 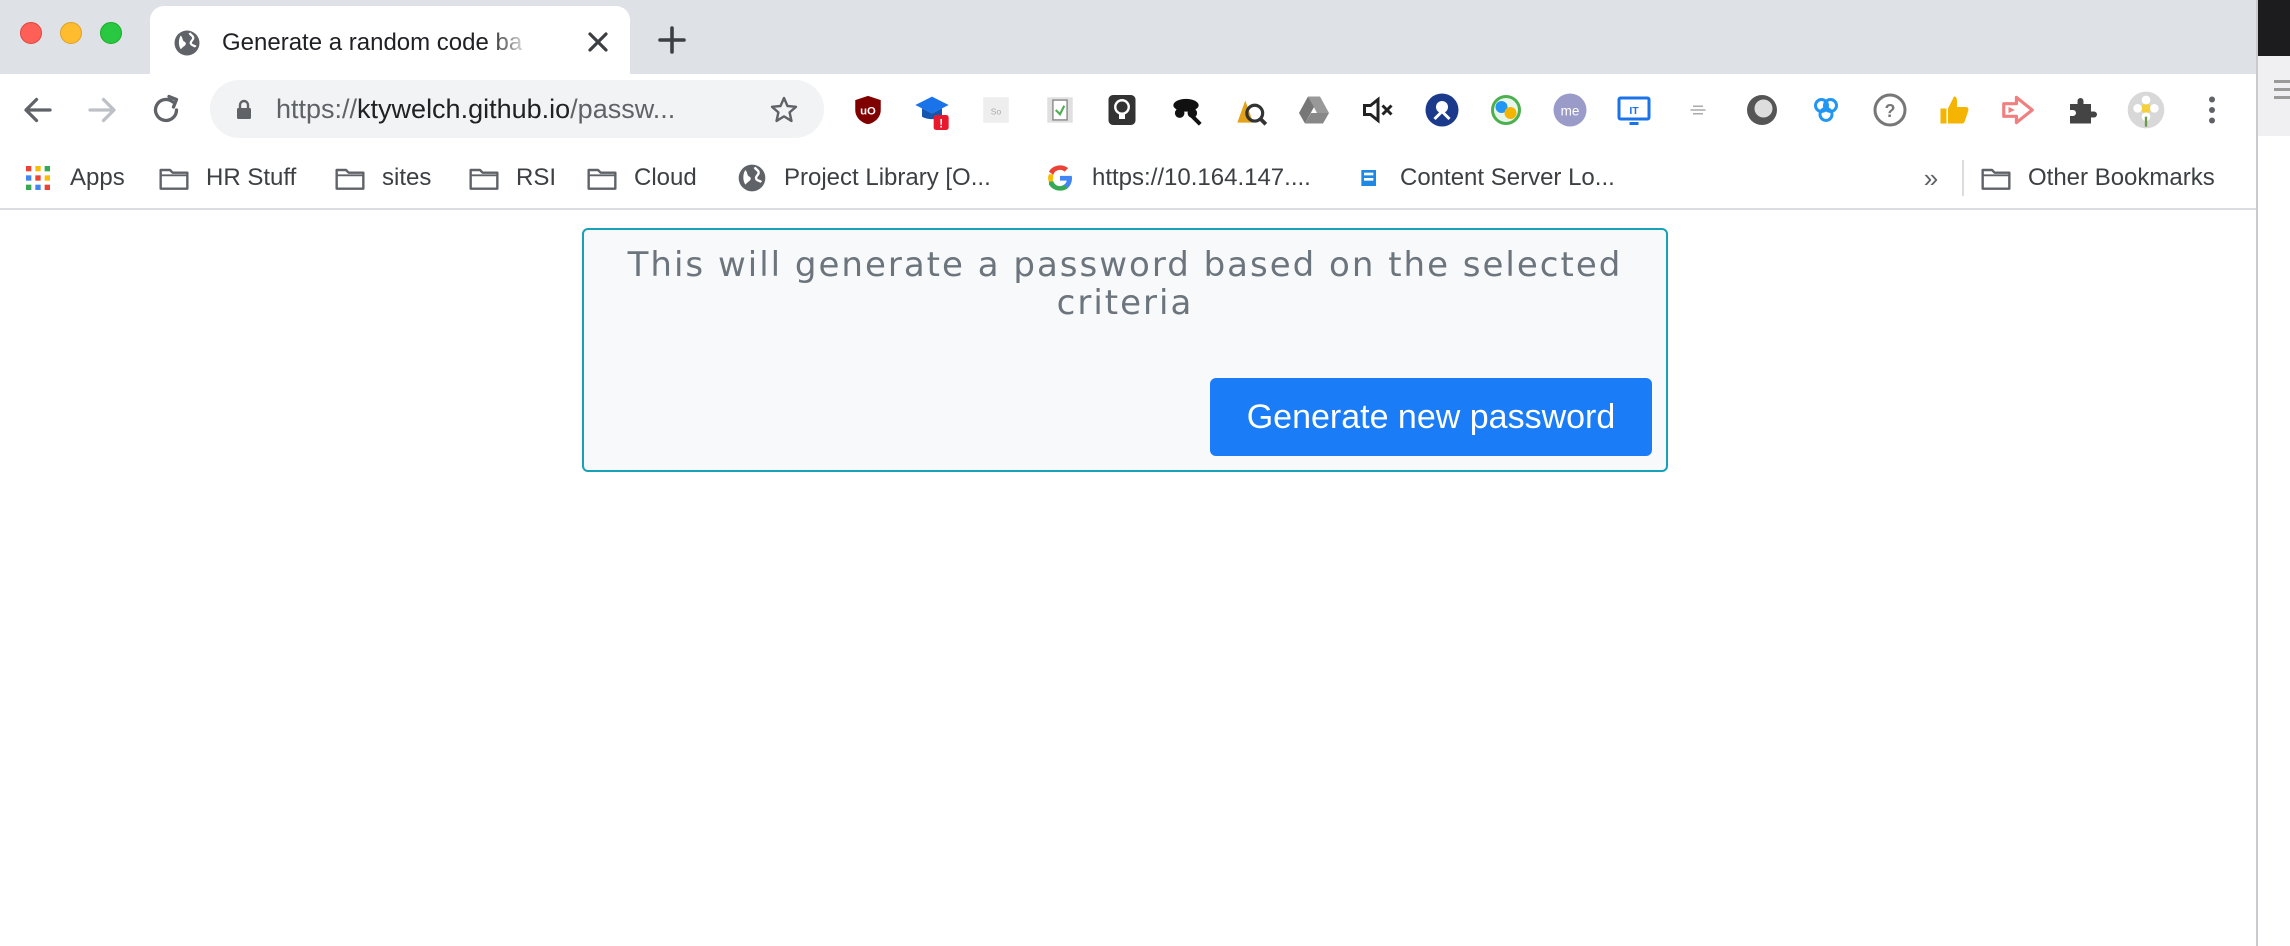 I want to click on bookmark-cloud: Cloud, so click(x=641, y=178).